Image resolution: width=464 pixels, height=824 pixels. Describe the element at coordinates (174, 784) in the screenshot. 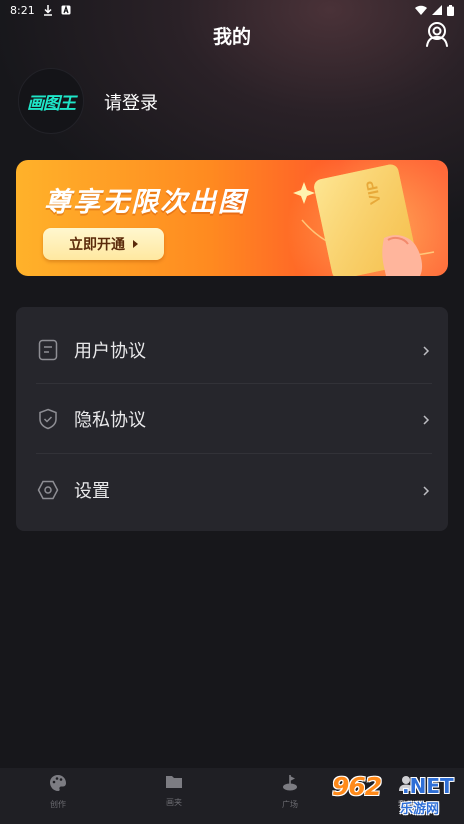

I see `folder-icon` at that location.